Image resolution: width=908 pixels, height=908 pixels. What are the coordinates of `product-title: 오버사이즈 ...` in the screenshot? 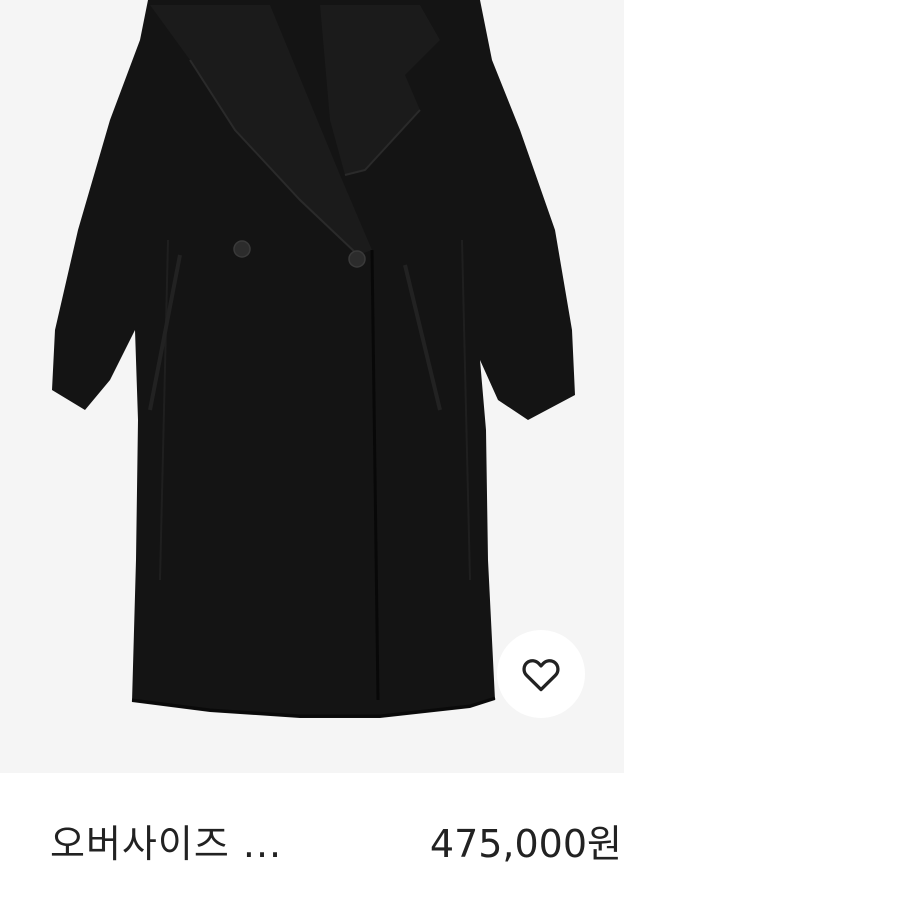 It's located at (166, 840).